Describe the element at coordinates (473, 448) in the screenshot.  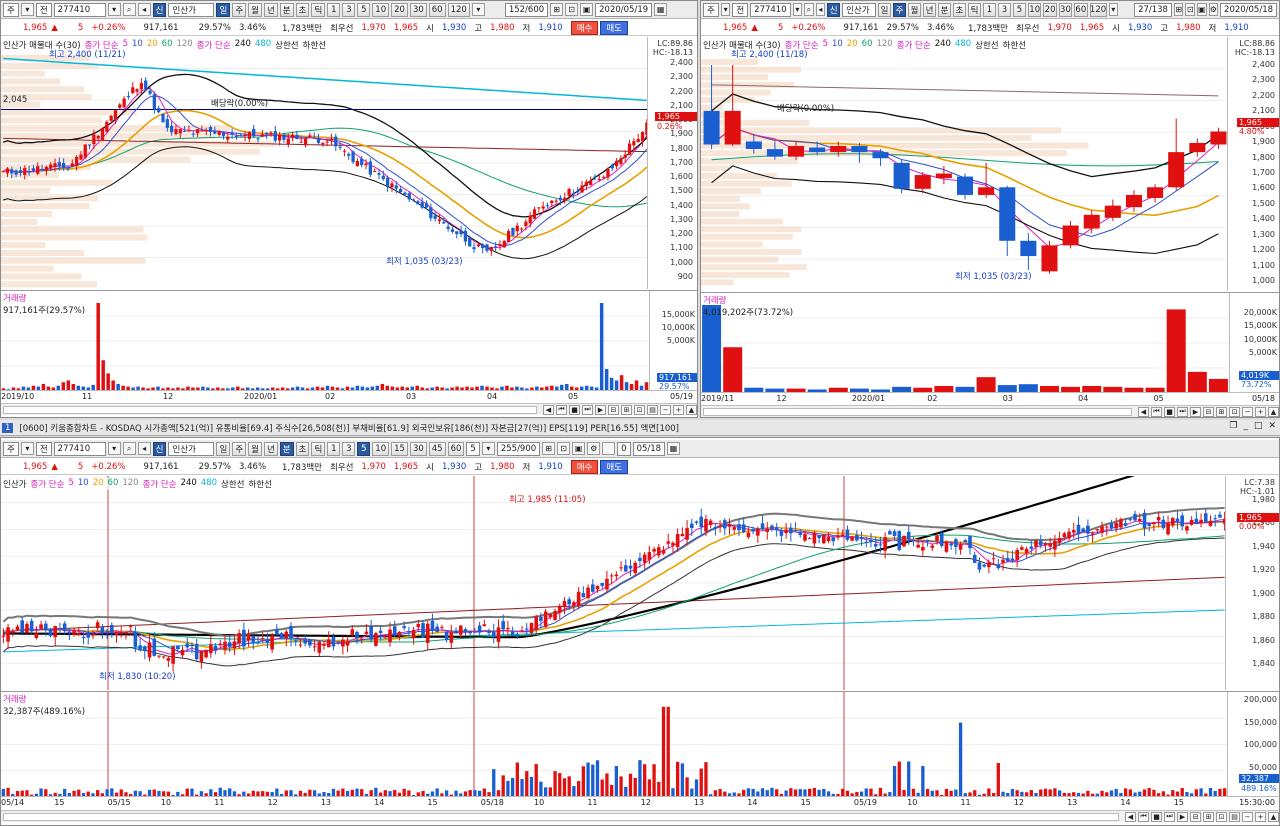
I see `interval-select: 5` at that location.